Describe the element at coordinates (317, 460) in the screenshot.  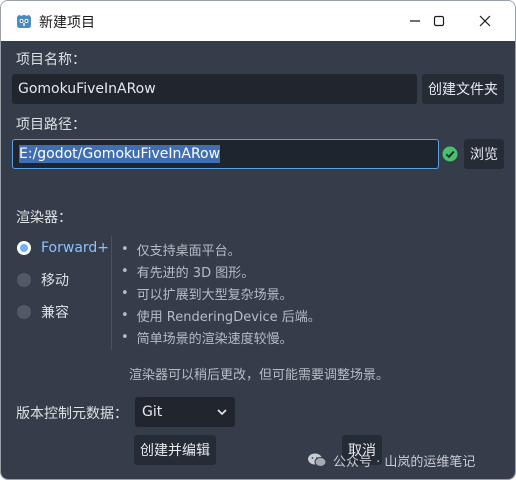
I see `wechat-icon` at that location.